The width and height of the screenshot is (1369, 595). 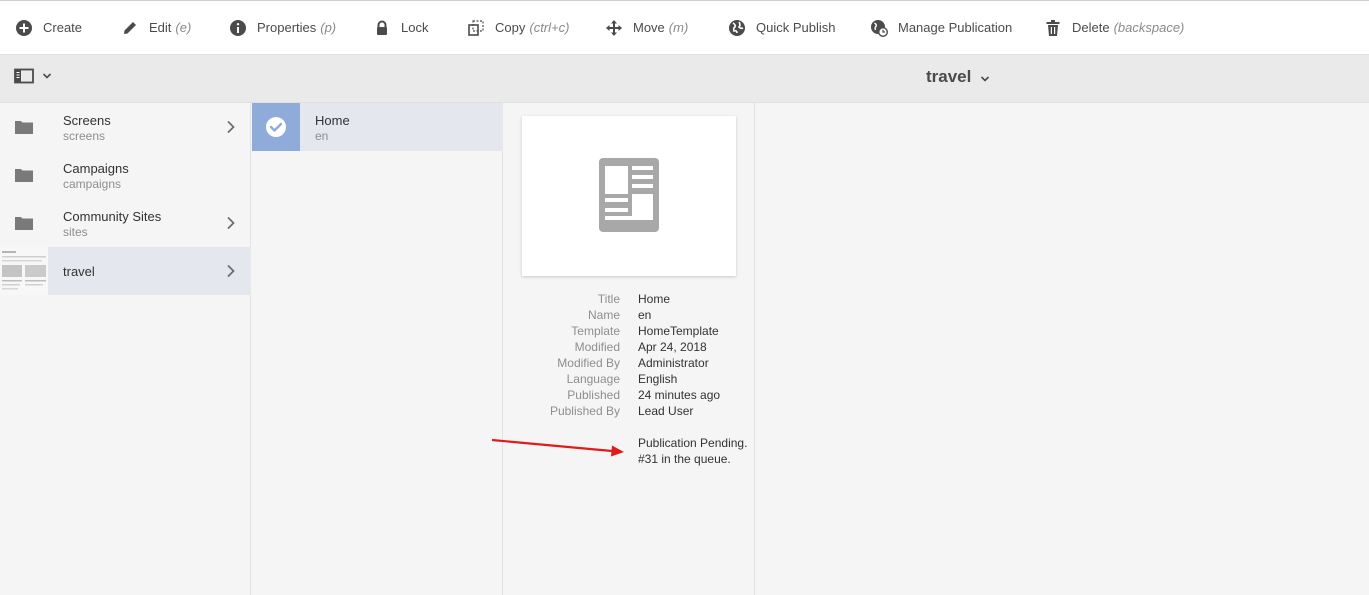 What do you see at coordinates (678, 27) in the screenshot?
I see `move-shortcut: (m)` at bounding box center [678, 27].